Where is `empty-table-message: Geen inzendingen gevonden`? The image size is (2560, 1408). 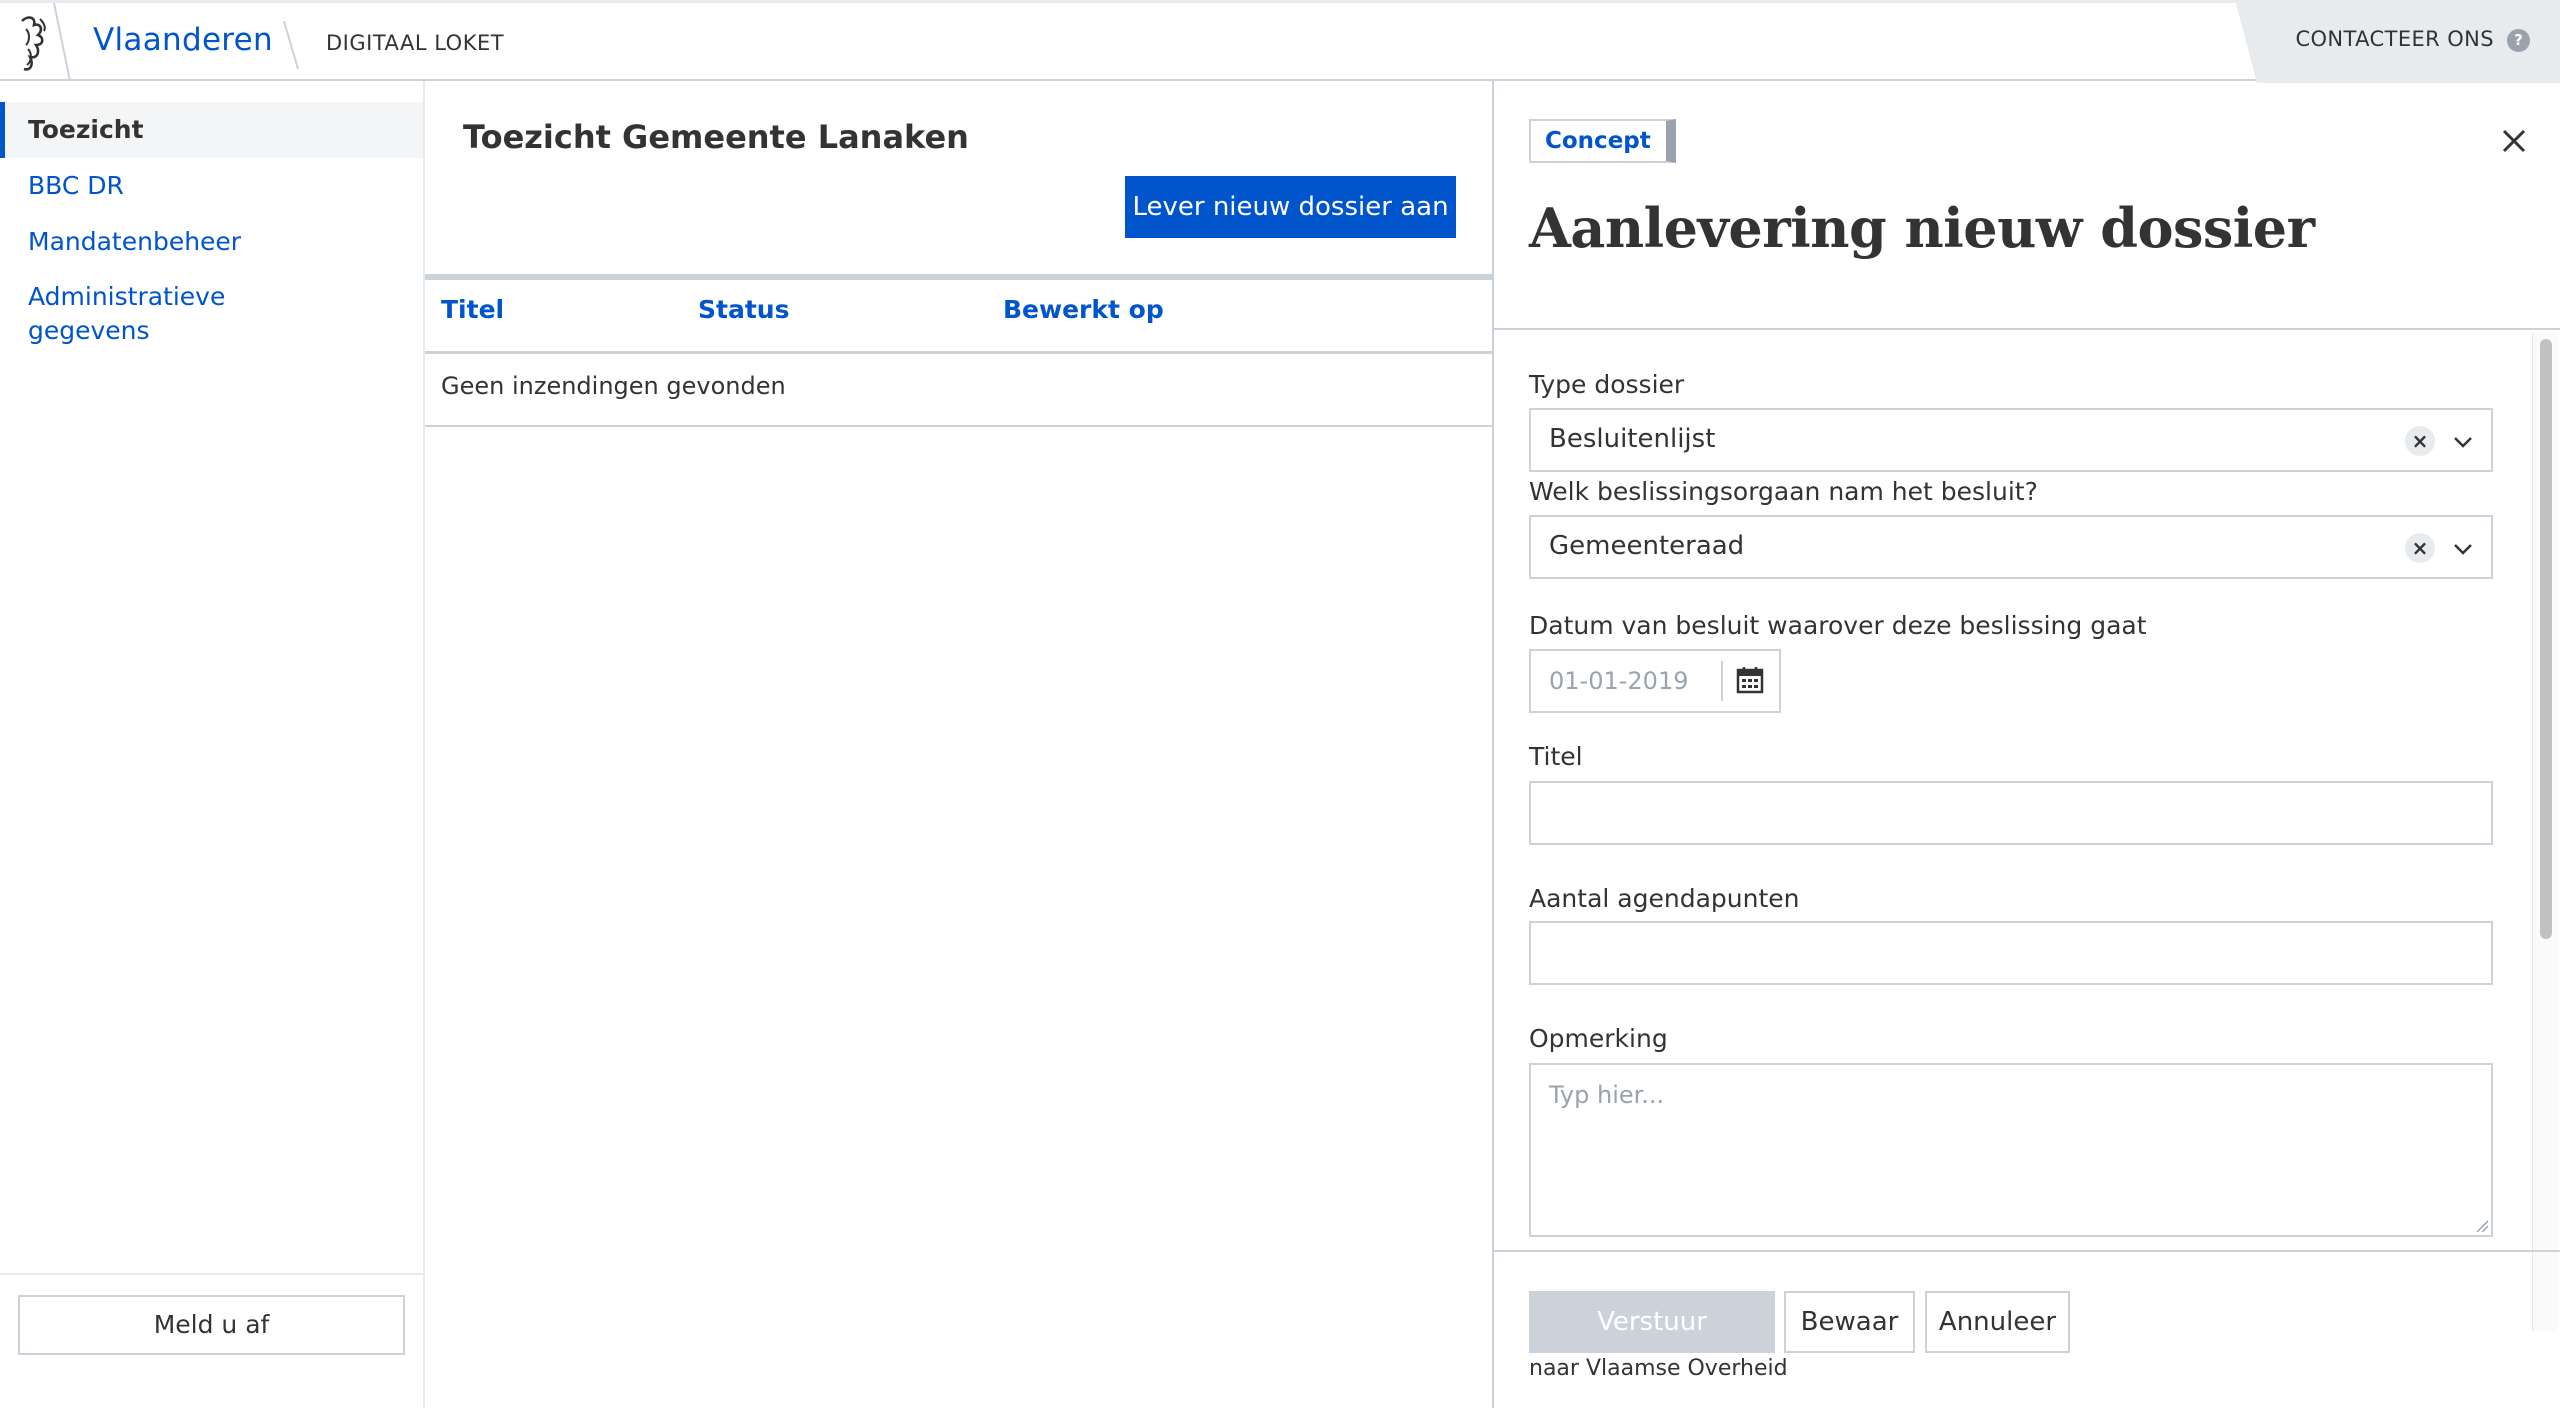 empty-table-message: Geen inzendingen gevonden is located at coordinates (613, 386).